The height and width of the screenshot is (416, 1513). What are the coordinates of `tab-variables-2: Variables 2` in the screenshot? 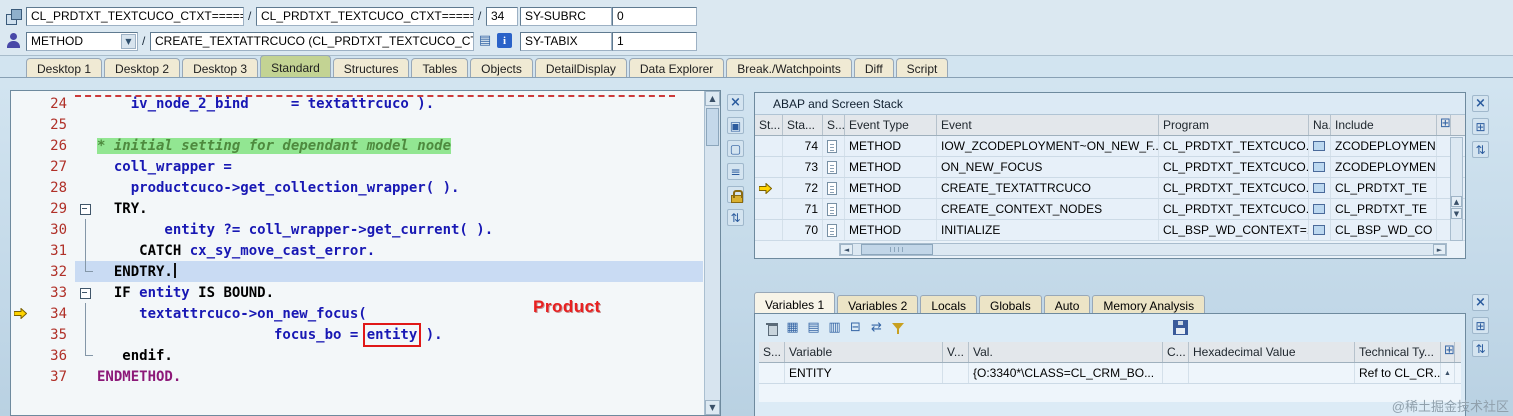 It's located at (878, 304).